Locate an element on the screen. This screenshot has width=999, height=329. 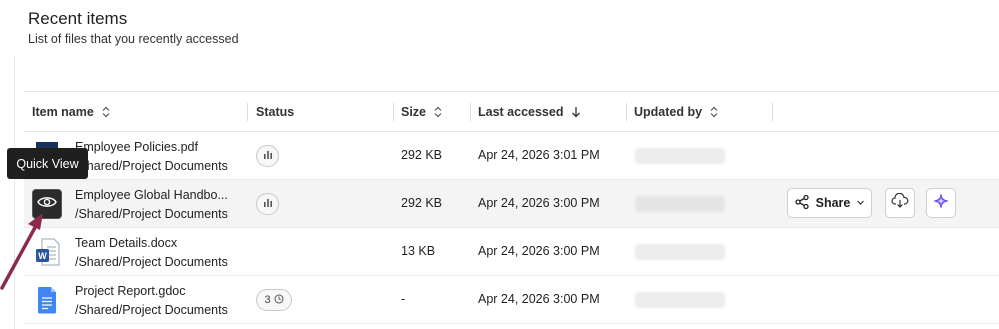
status-badge: 3 is located at coordinates (274, 300).